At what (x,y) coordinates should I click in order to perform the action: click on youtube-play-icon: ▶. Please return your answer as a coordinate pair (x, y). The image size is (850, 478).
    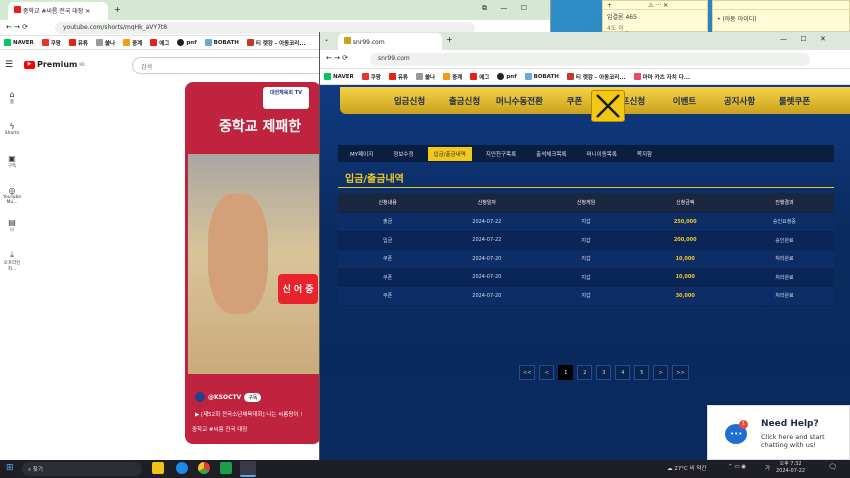
    Looking at the image, I should click on (29, 64).